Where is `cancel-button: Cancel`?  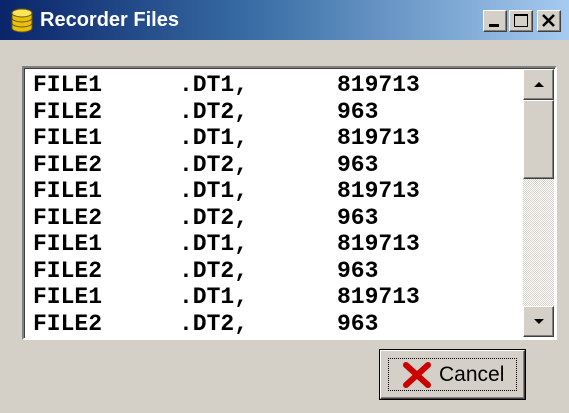 cancel-button: Cancel is located at coordinates (452, 374).